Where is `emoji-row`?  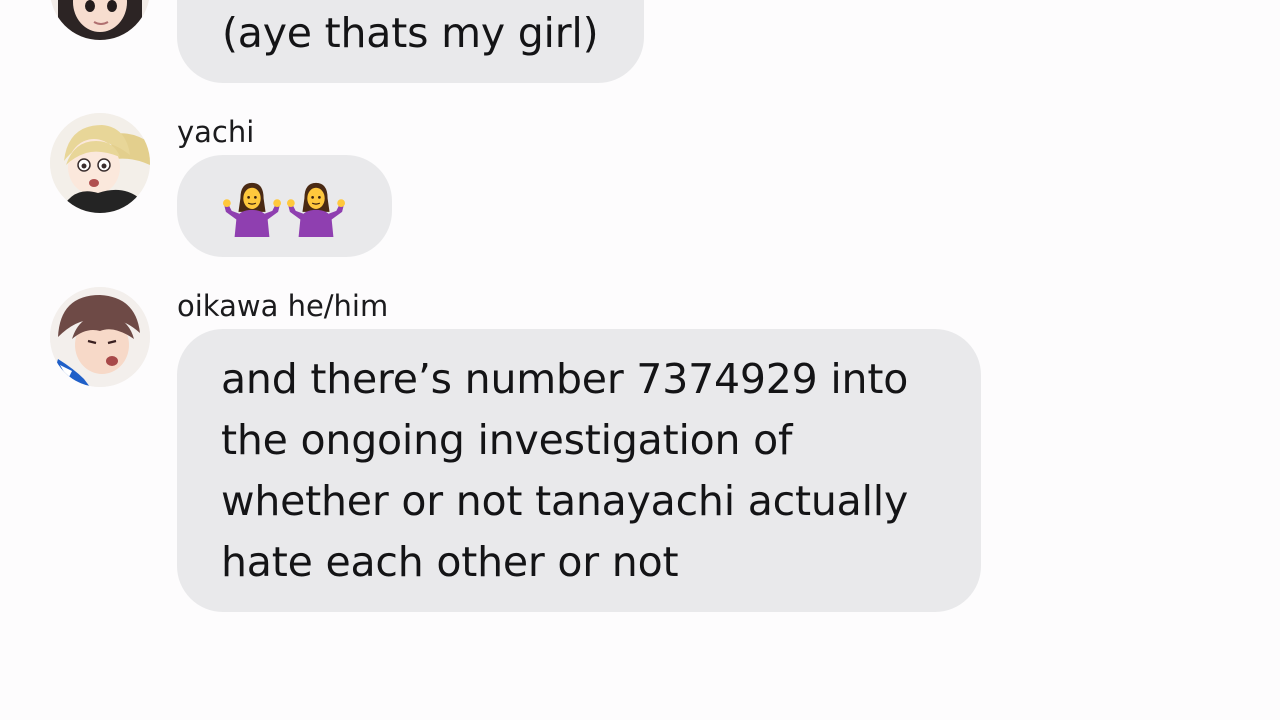
emoji-row is located at coordinates (307, 208).